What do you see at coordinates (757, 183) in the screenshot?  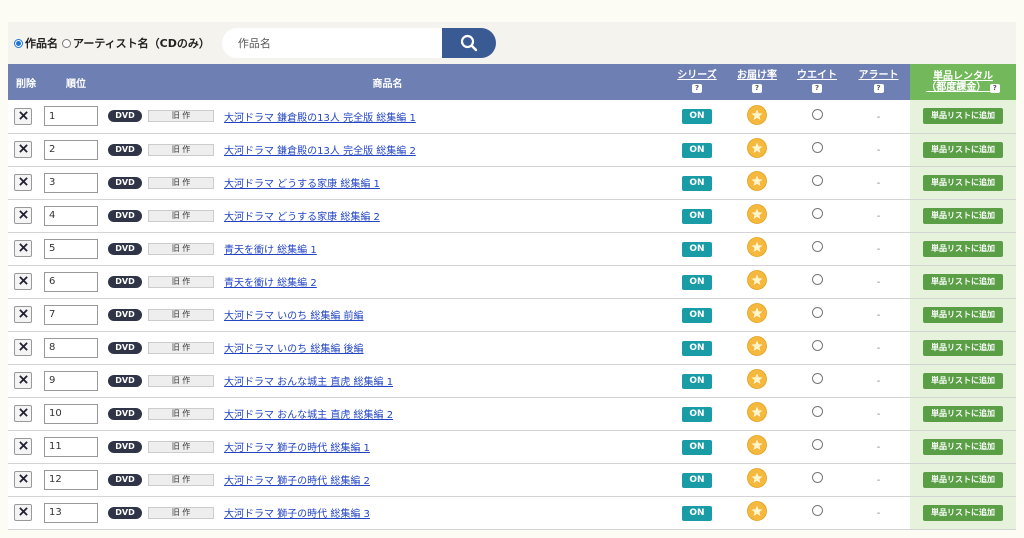 I see `delivery-cell` at bounding box center [757, 183].